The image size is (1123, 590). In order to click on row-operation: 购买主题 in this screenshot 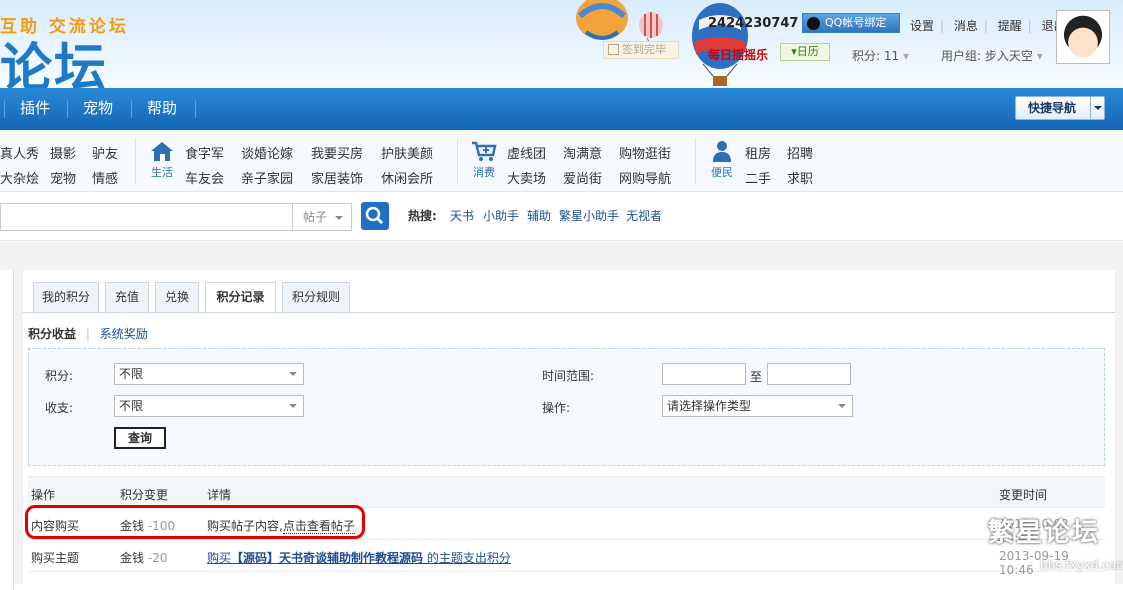, I will do `click(55, 558)`.